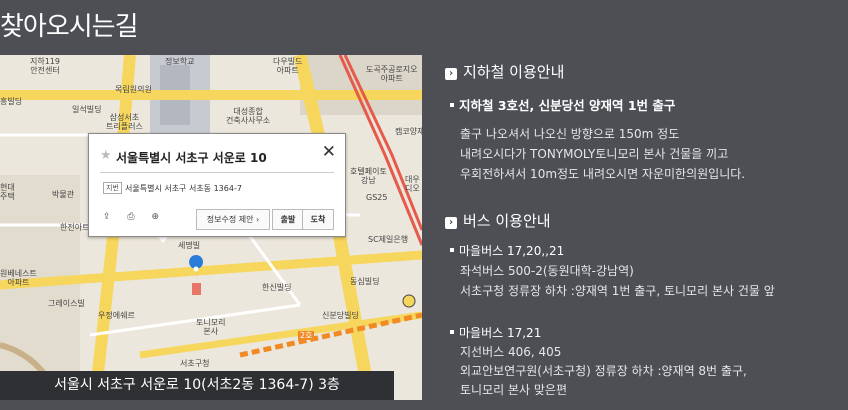  What do you see at coordinates (112, 188) in the screenshot?
I see `jibun-tag: 지번` at bounding box center [112, 188].